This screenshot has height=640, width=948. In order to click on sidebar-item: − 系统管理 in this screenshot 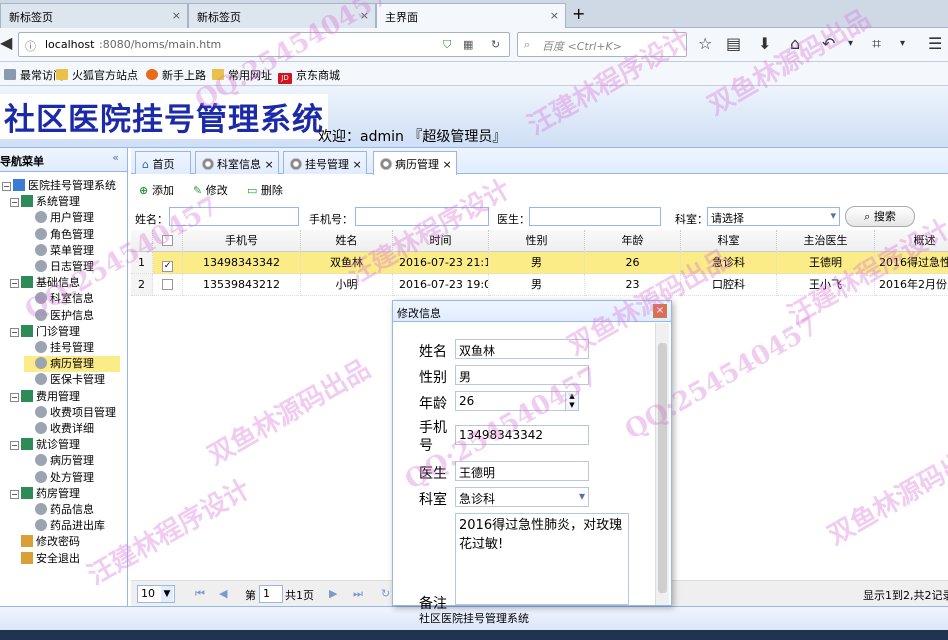, I will do `click(45, 202)`.